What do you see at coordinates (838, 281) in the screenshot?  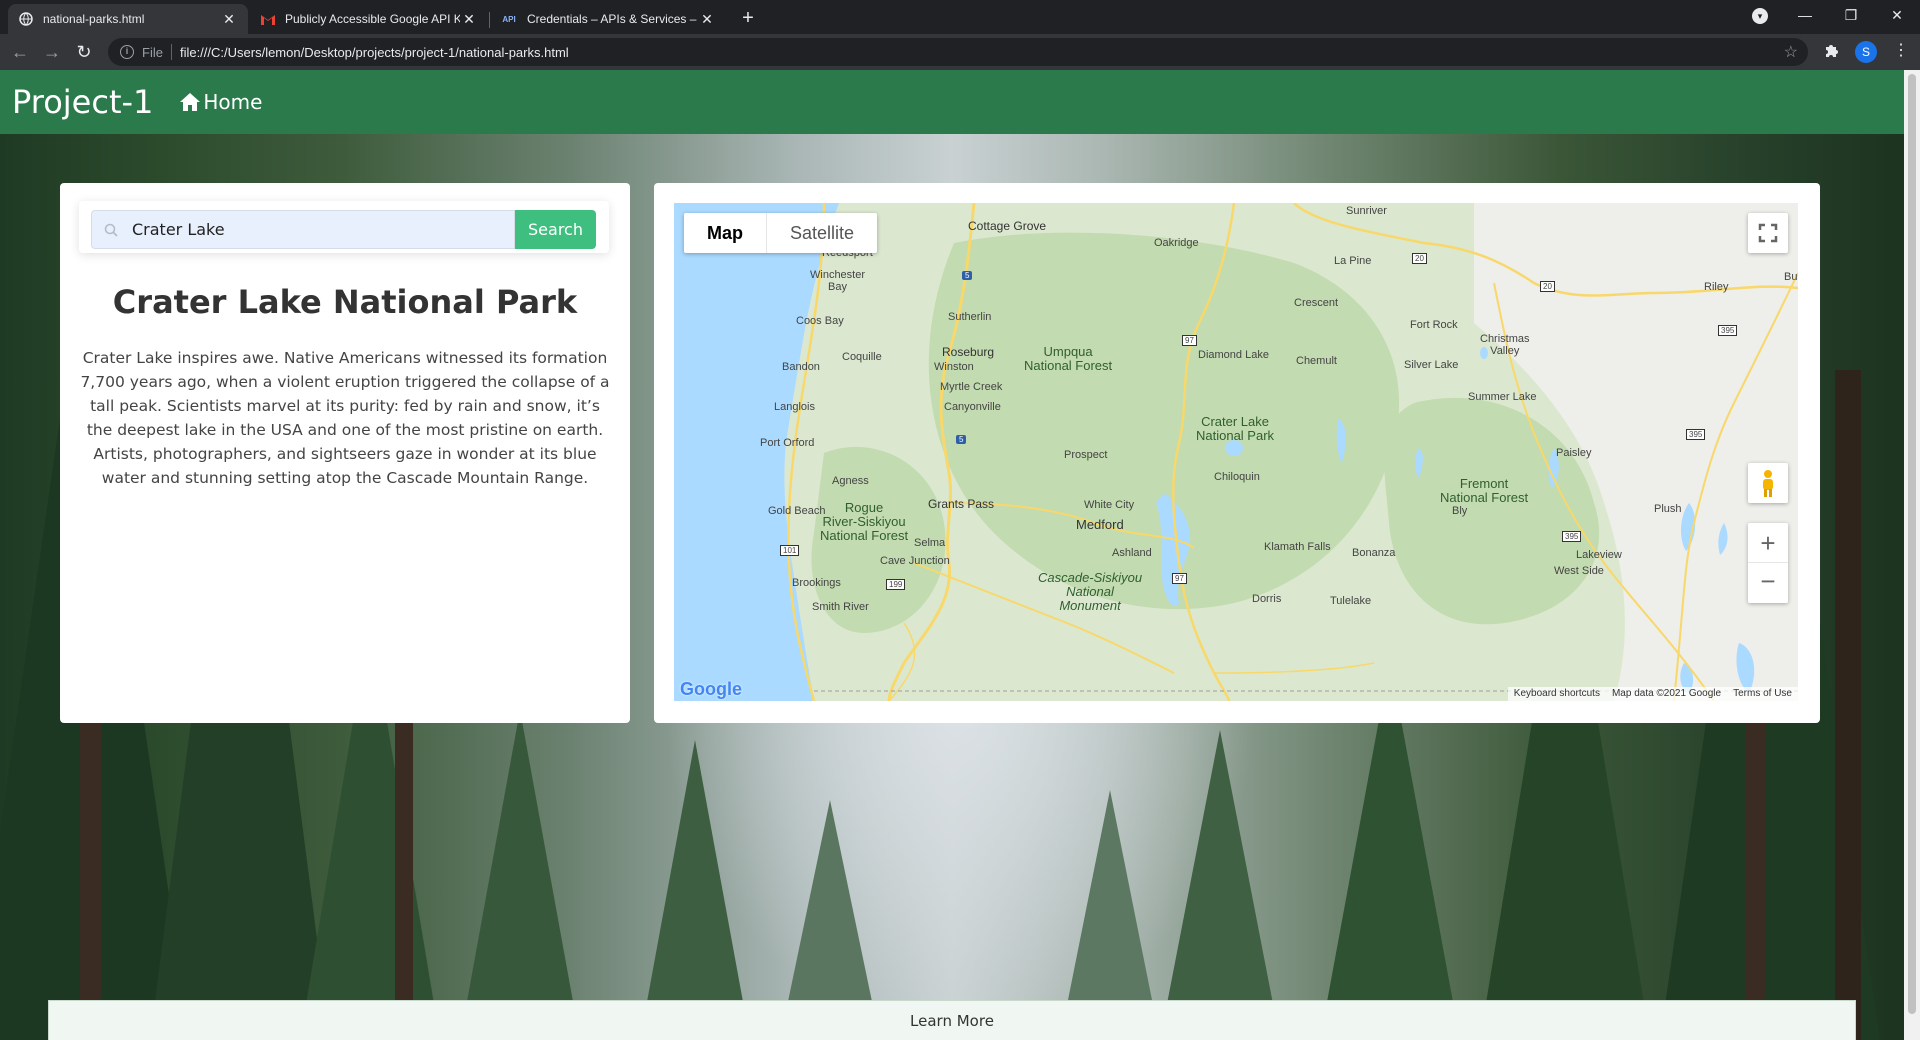 I see `map-label-winchester-bay: Winchester Bay` at bounding box center [838, 281].